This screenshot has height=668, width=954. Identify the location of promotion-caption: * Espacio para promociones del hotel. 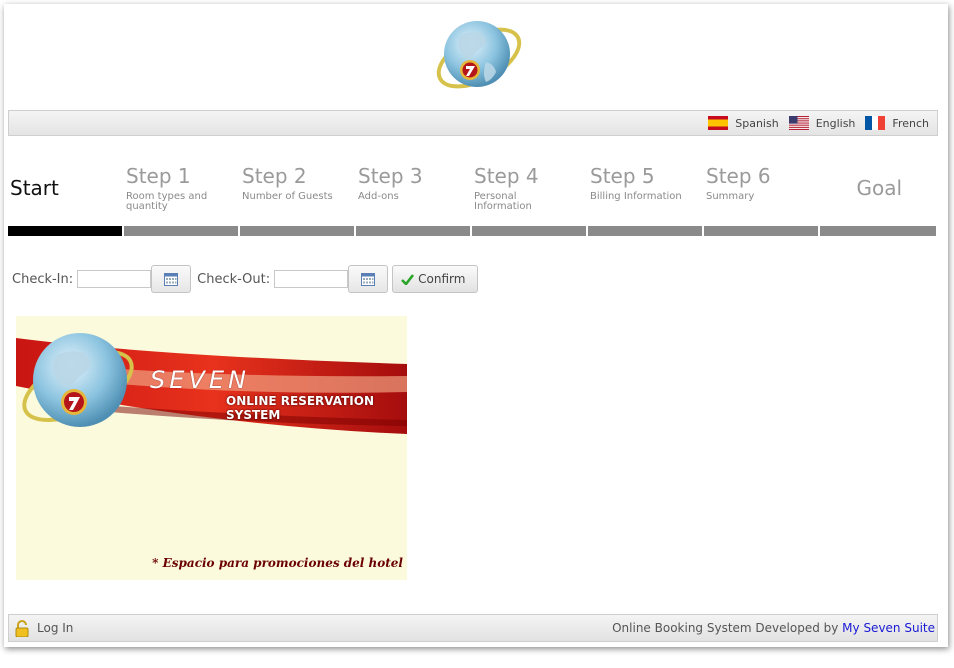
(277, 563).